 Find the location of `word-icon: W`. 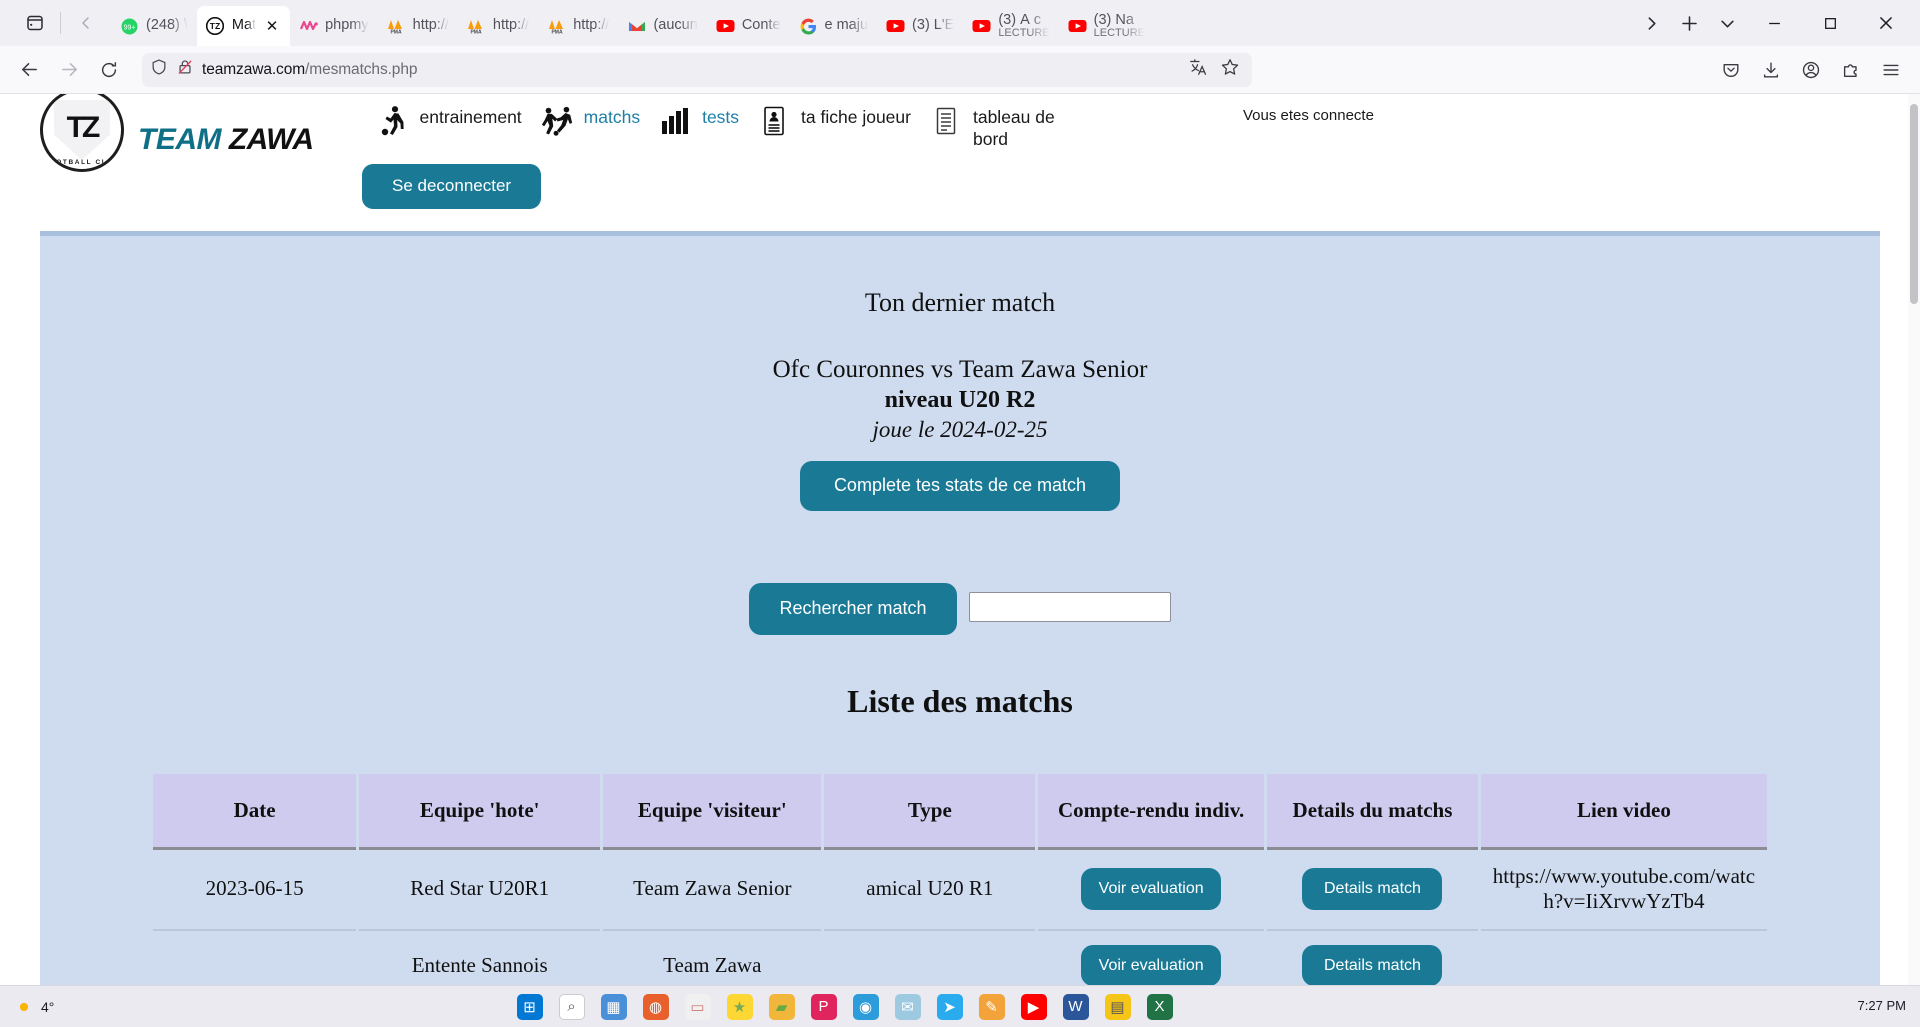

word-icon: W is located at coordinates (1075, 1006).